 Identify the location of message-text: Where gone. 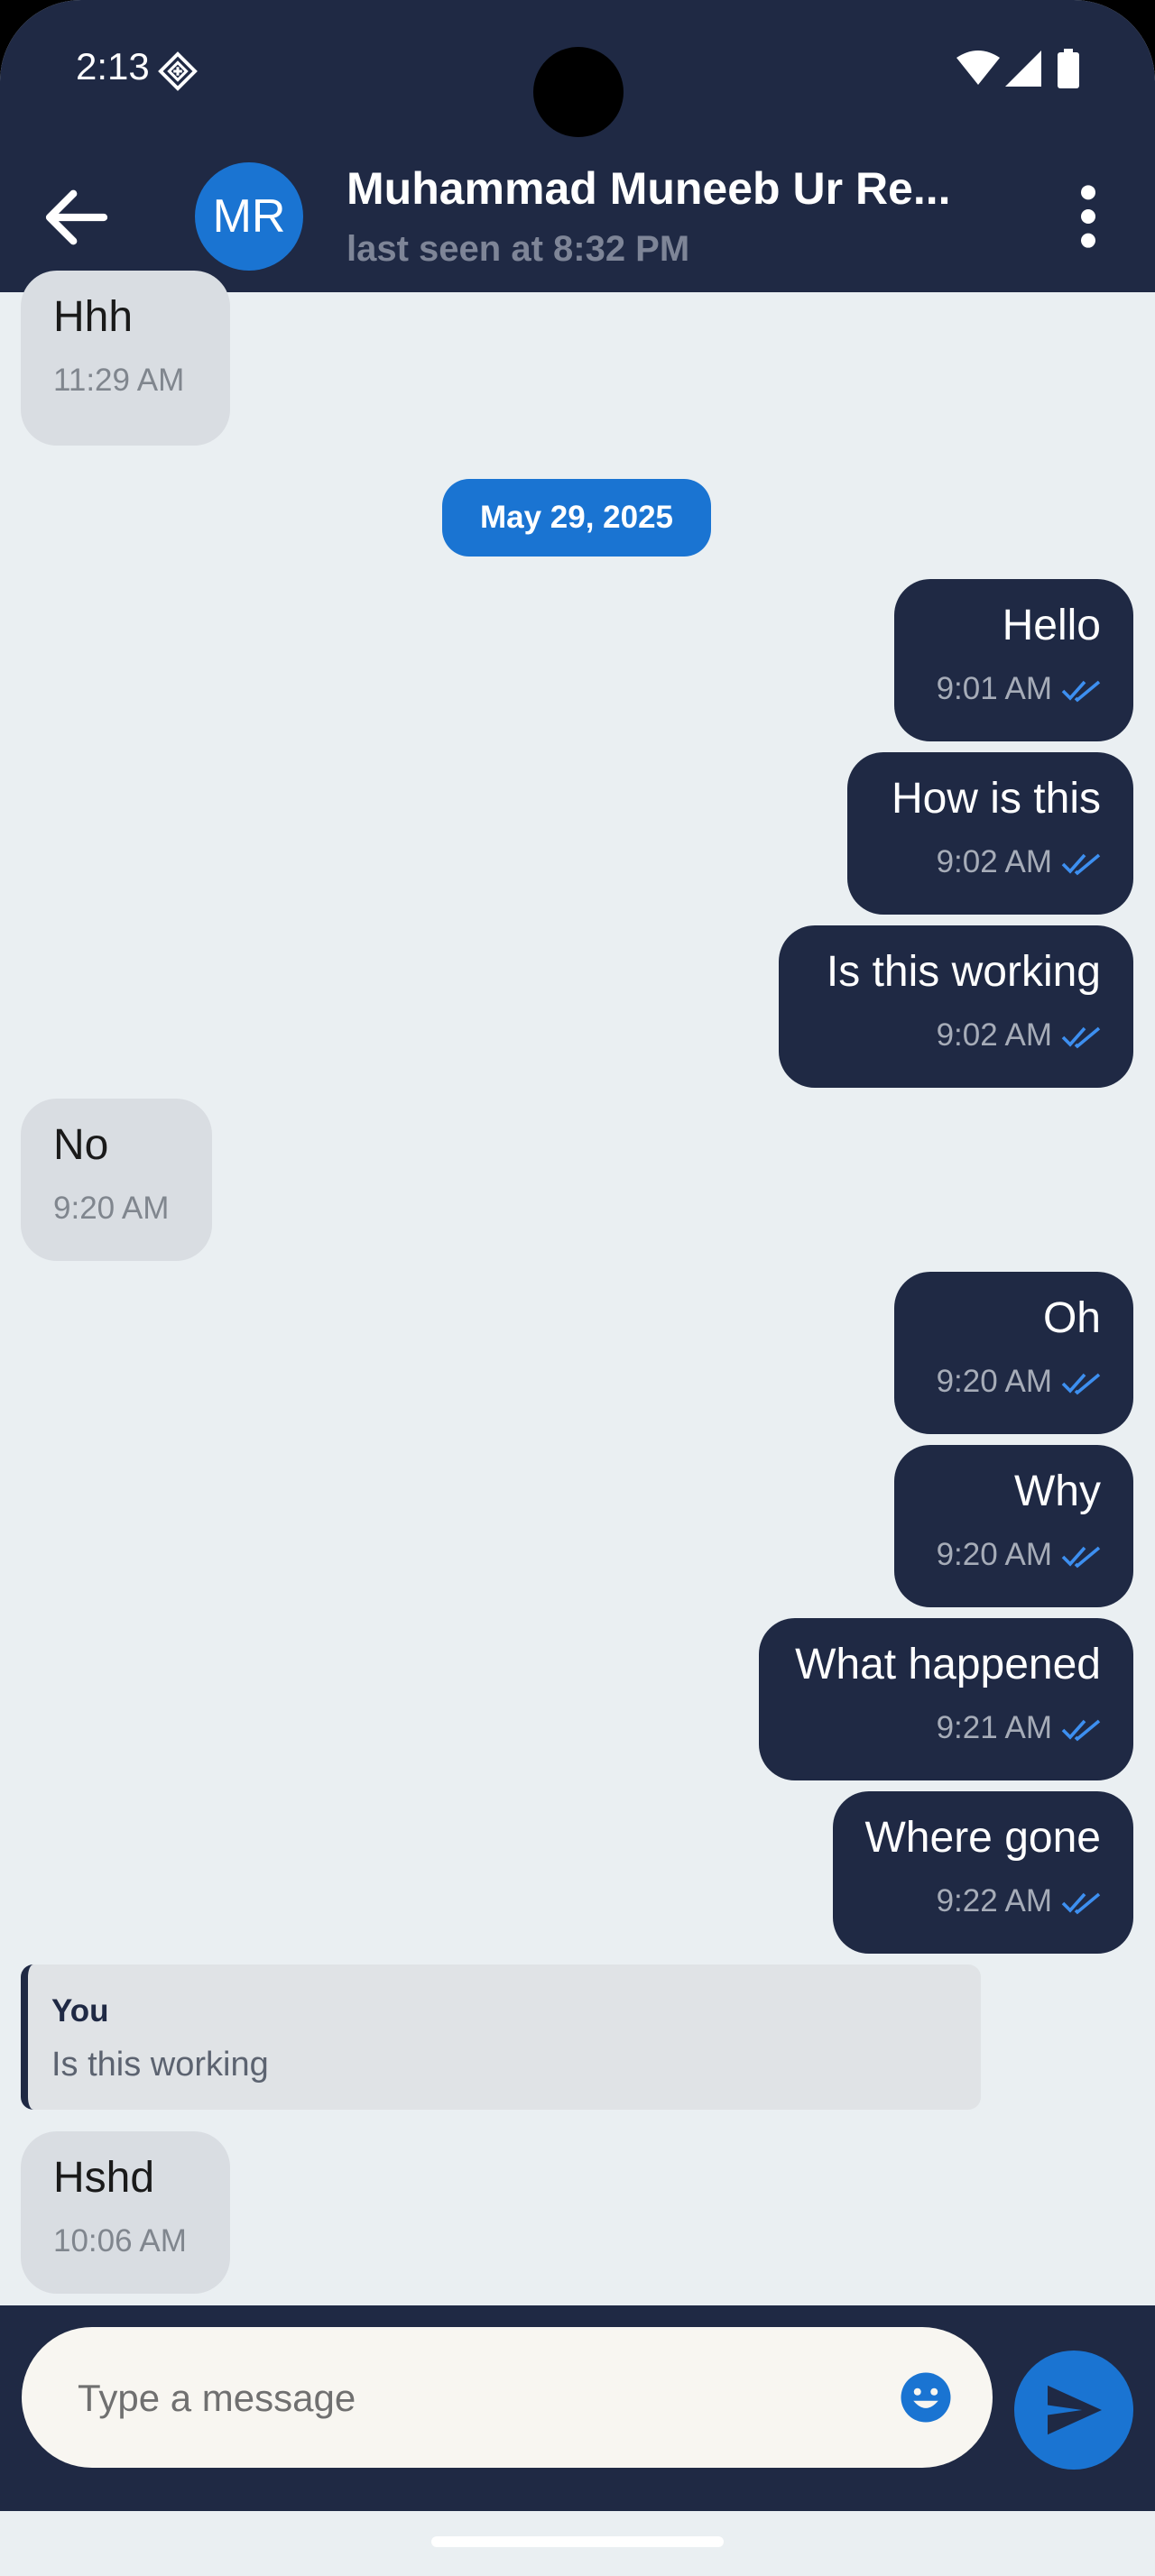
(983, 1838).